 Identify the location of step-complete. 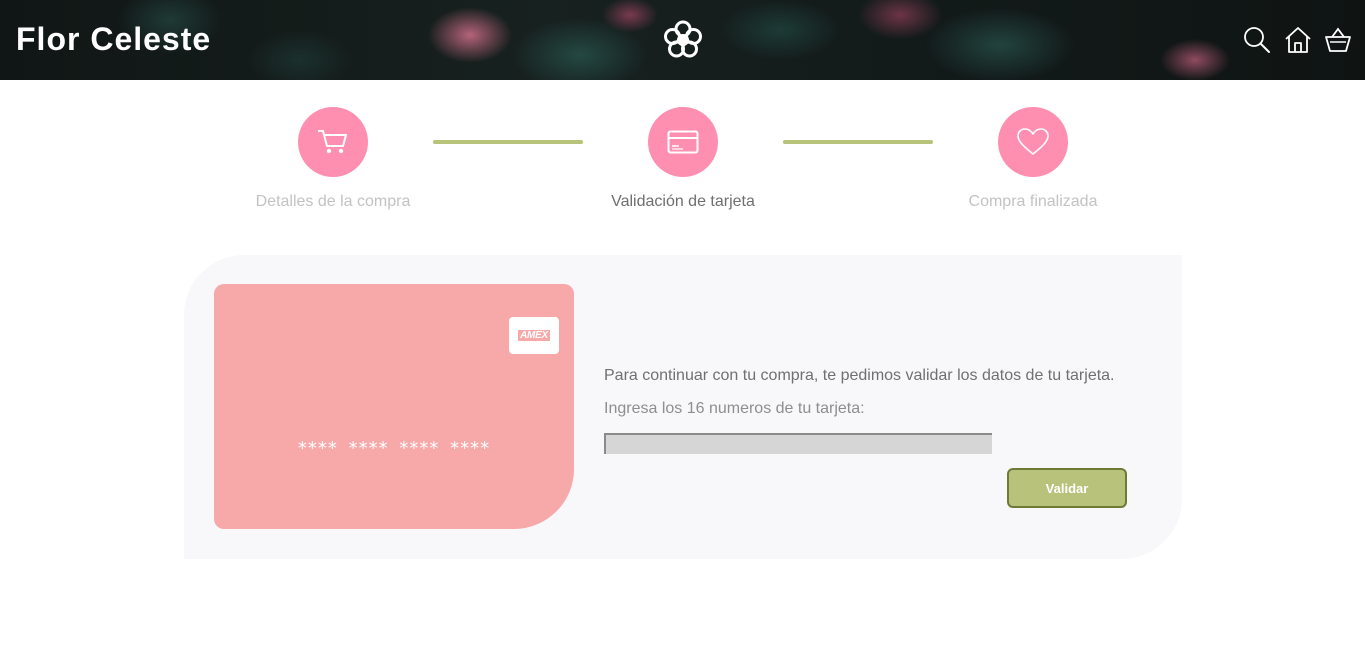
(1033, 142).